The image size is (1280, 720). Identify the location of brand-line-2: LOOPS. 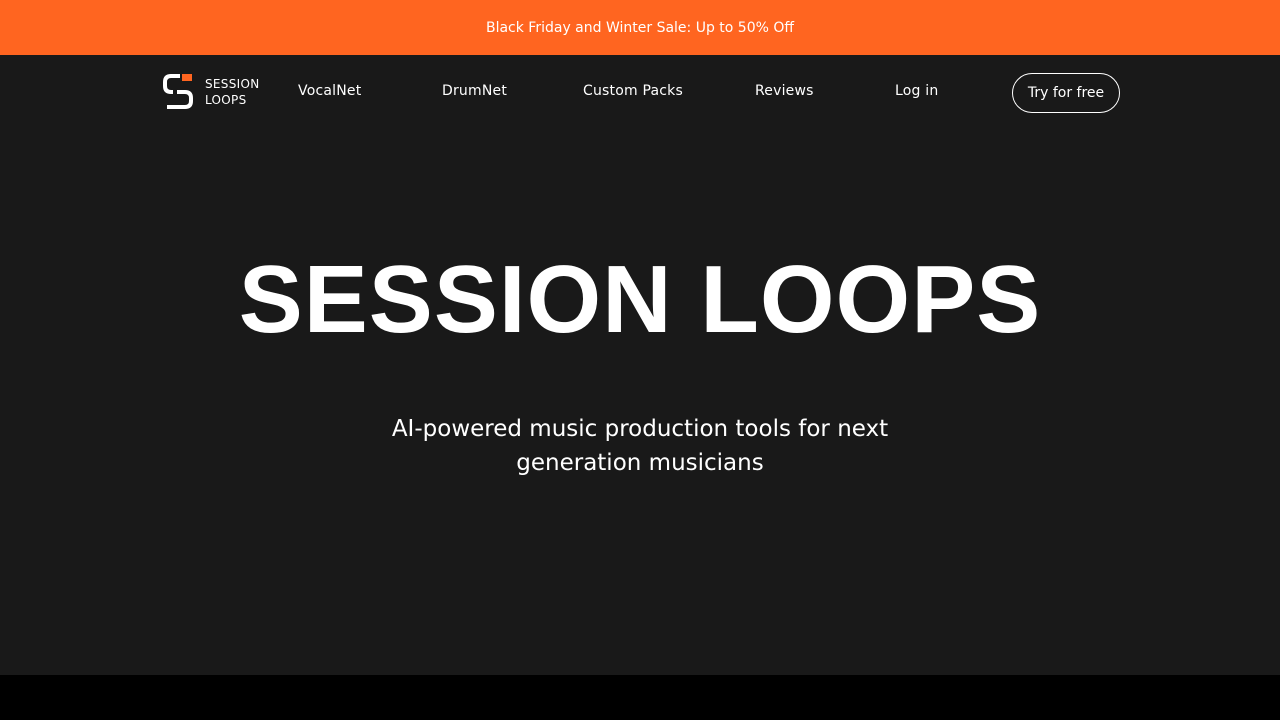
(226, 99).